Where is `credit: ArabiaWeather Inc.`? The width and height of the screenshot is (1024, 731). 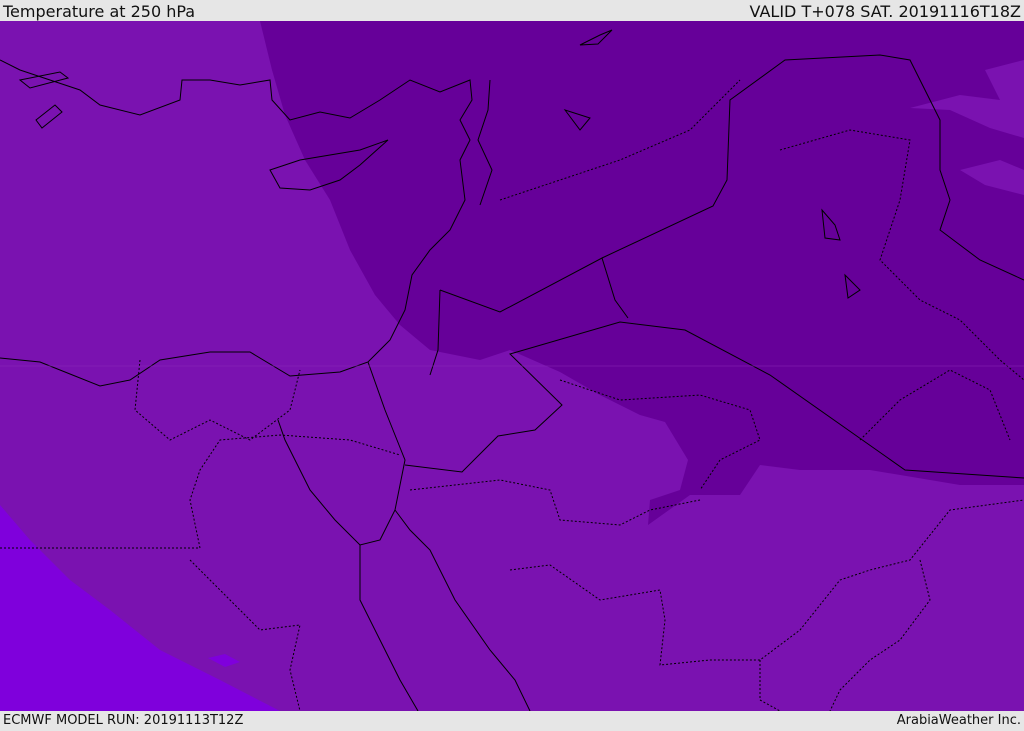 credit: ArabiaWeather Inc. is located at coordinates (958, 720).